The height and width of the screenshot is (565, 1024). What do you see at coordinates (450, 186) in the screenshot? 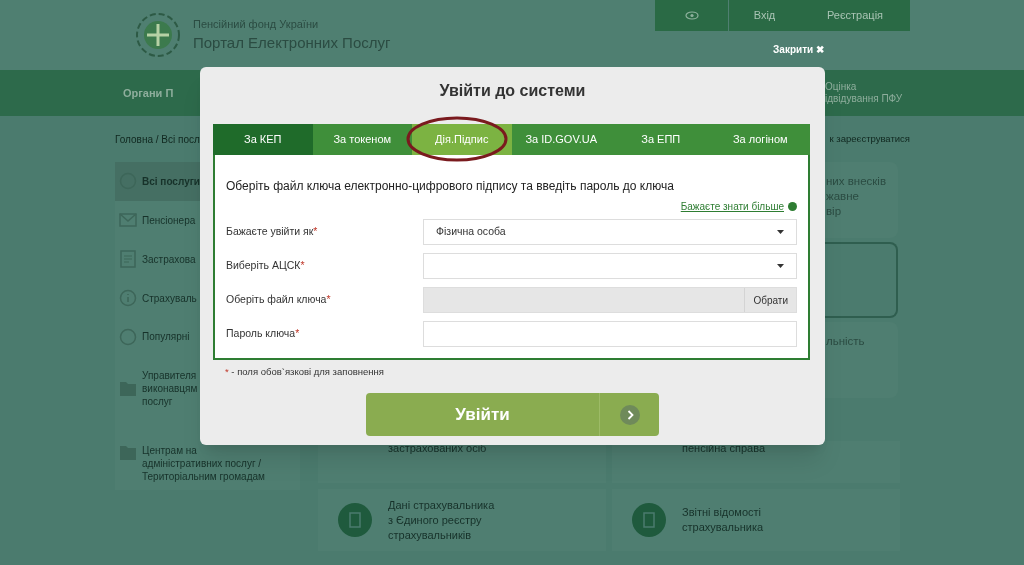
I see `form-heading: Оберіть файл ключа електронно-цифрового підпису та введіть пароль до ключа` at bounding box center [450, 186].